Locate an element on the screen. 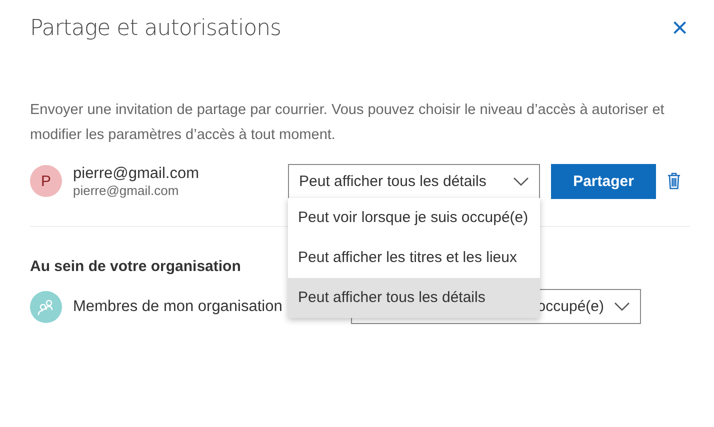 Image resolution: width=714 pixels, height=427 pixels. group-name: Membres de mon organisation is located at coordinates (178, 307).